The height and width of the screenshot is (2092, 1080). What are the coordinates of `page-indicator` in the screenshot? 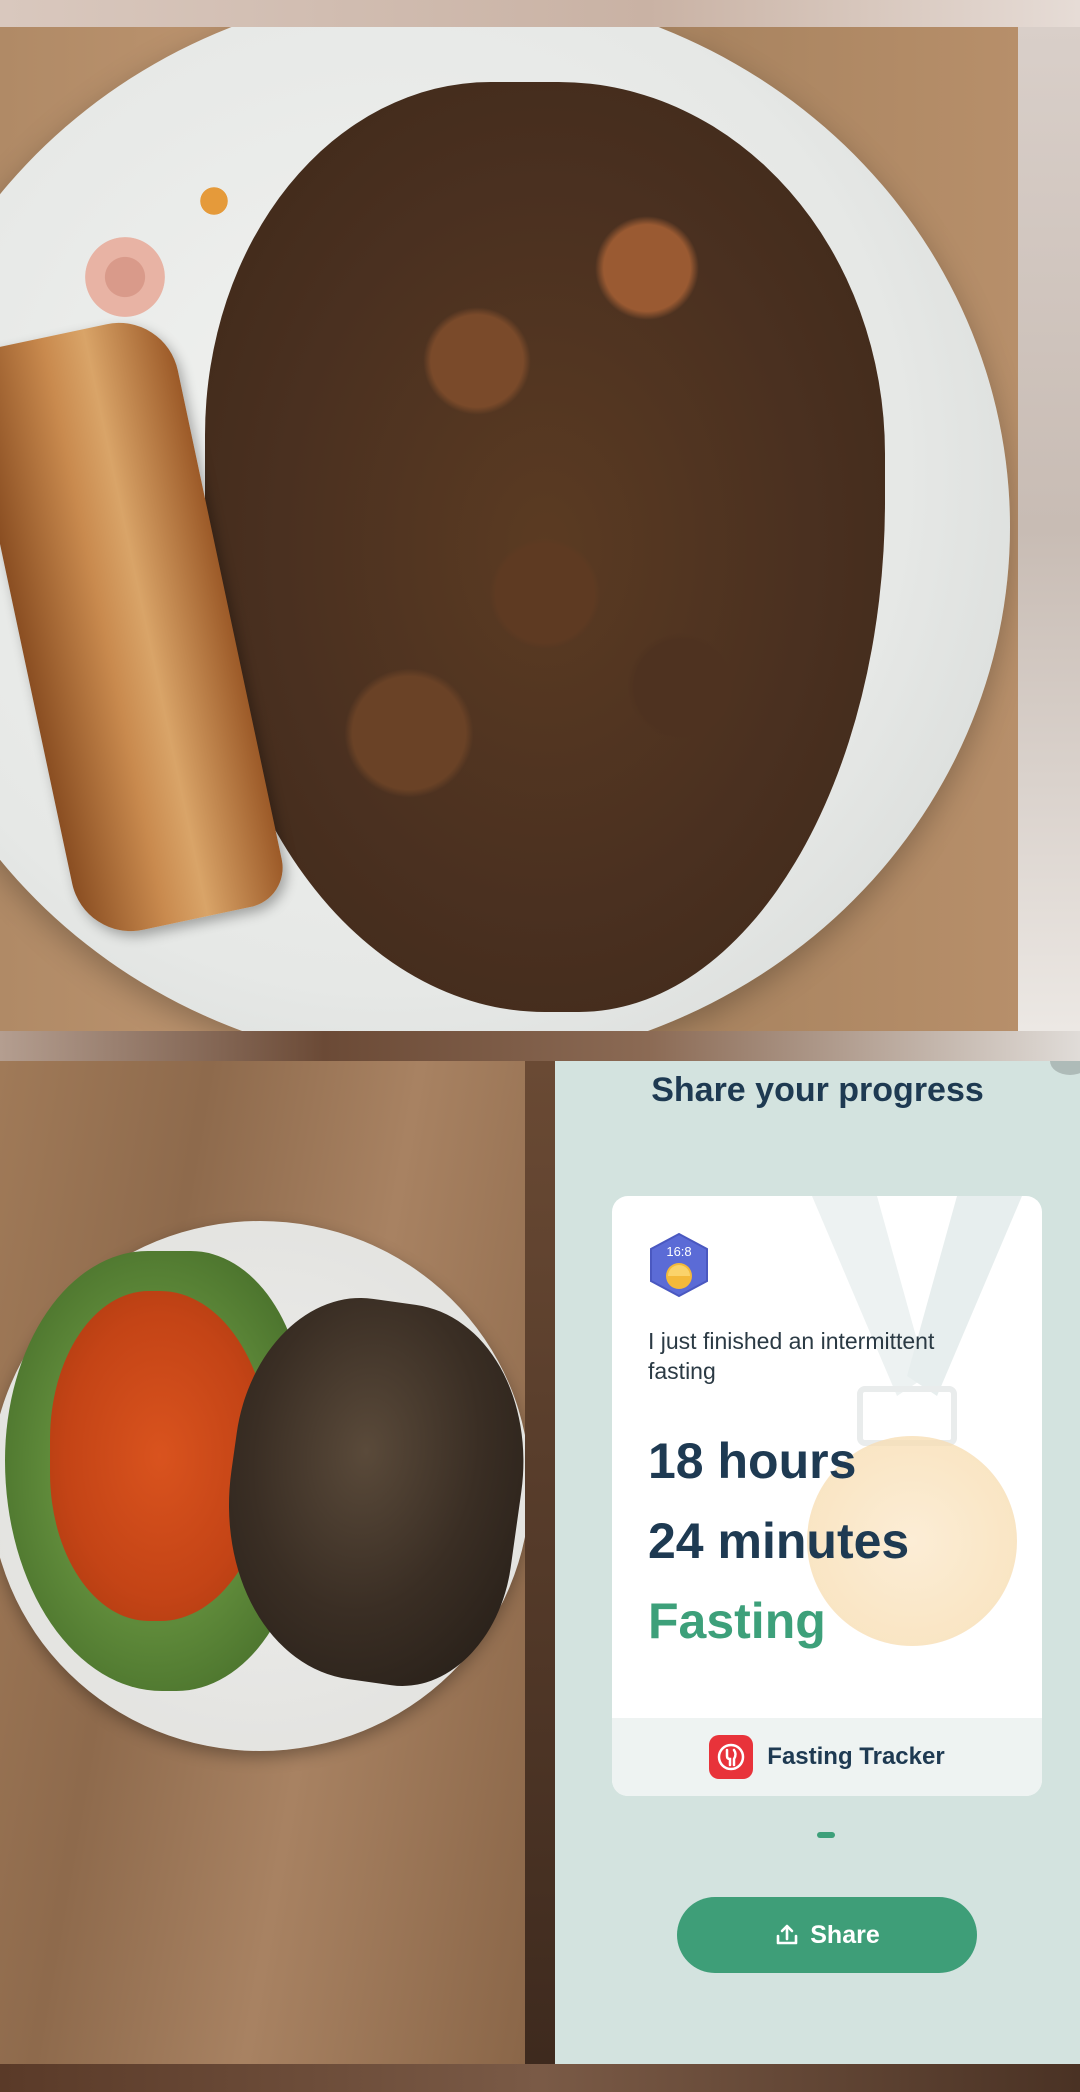 It's located at (826, 1835).